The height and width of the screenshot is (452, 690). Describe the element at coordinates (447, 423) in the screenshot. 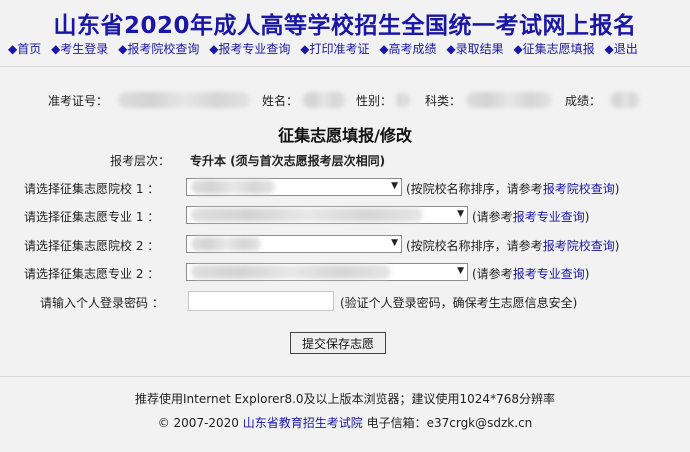

I see `contact-email: 电子信箱：e37crgk@sdzk.cn` at that location.